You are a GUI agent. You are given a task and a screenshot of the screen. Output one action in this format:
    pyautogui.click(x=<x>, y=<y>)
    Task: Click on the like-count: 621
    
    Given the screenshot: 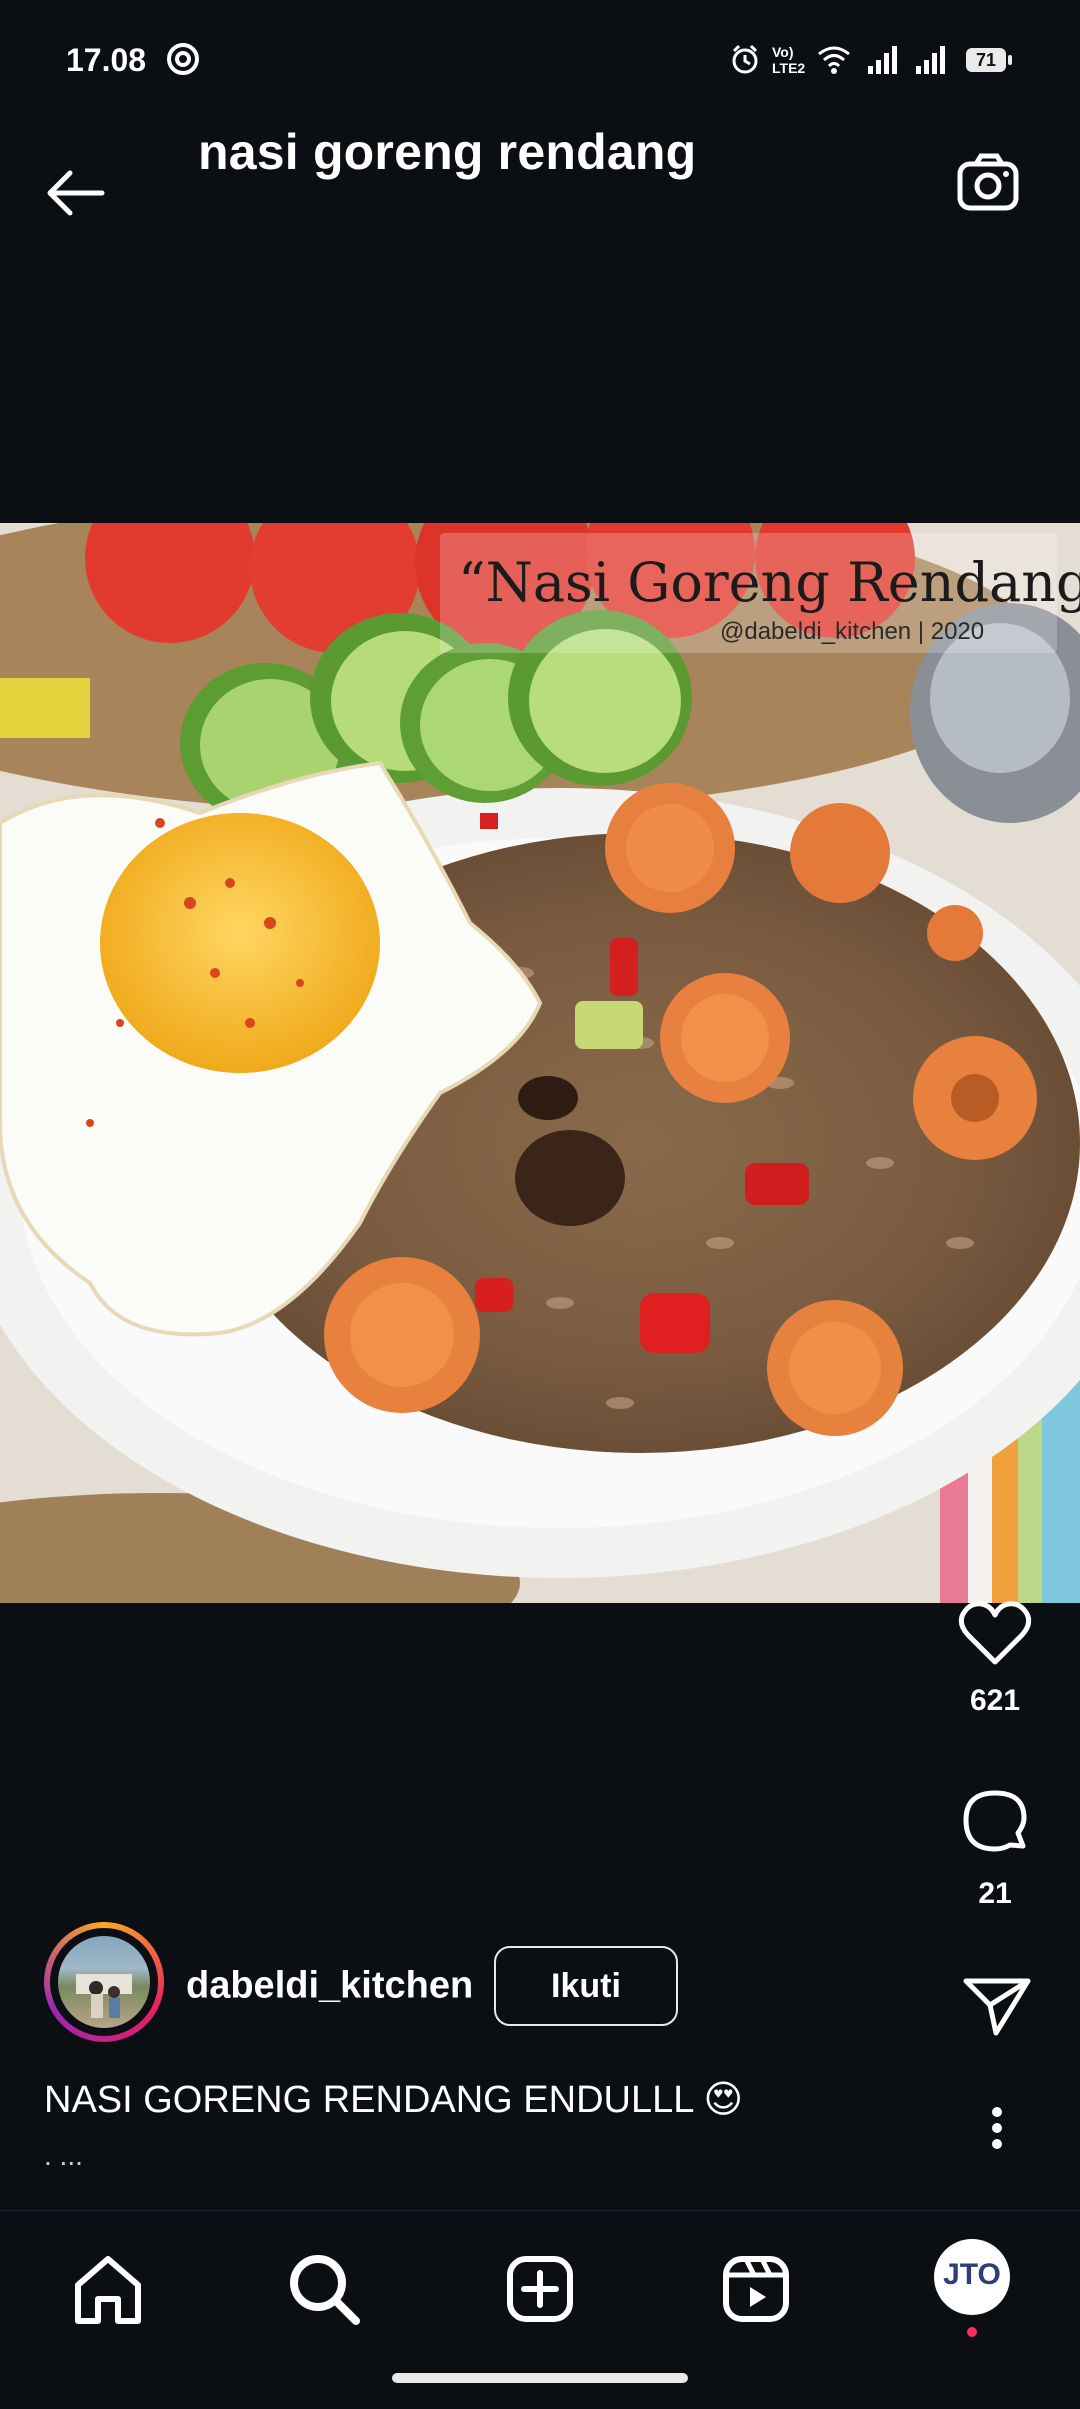 What is the action you would take?
    pyautogui.click(x=995, y=1700)
    